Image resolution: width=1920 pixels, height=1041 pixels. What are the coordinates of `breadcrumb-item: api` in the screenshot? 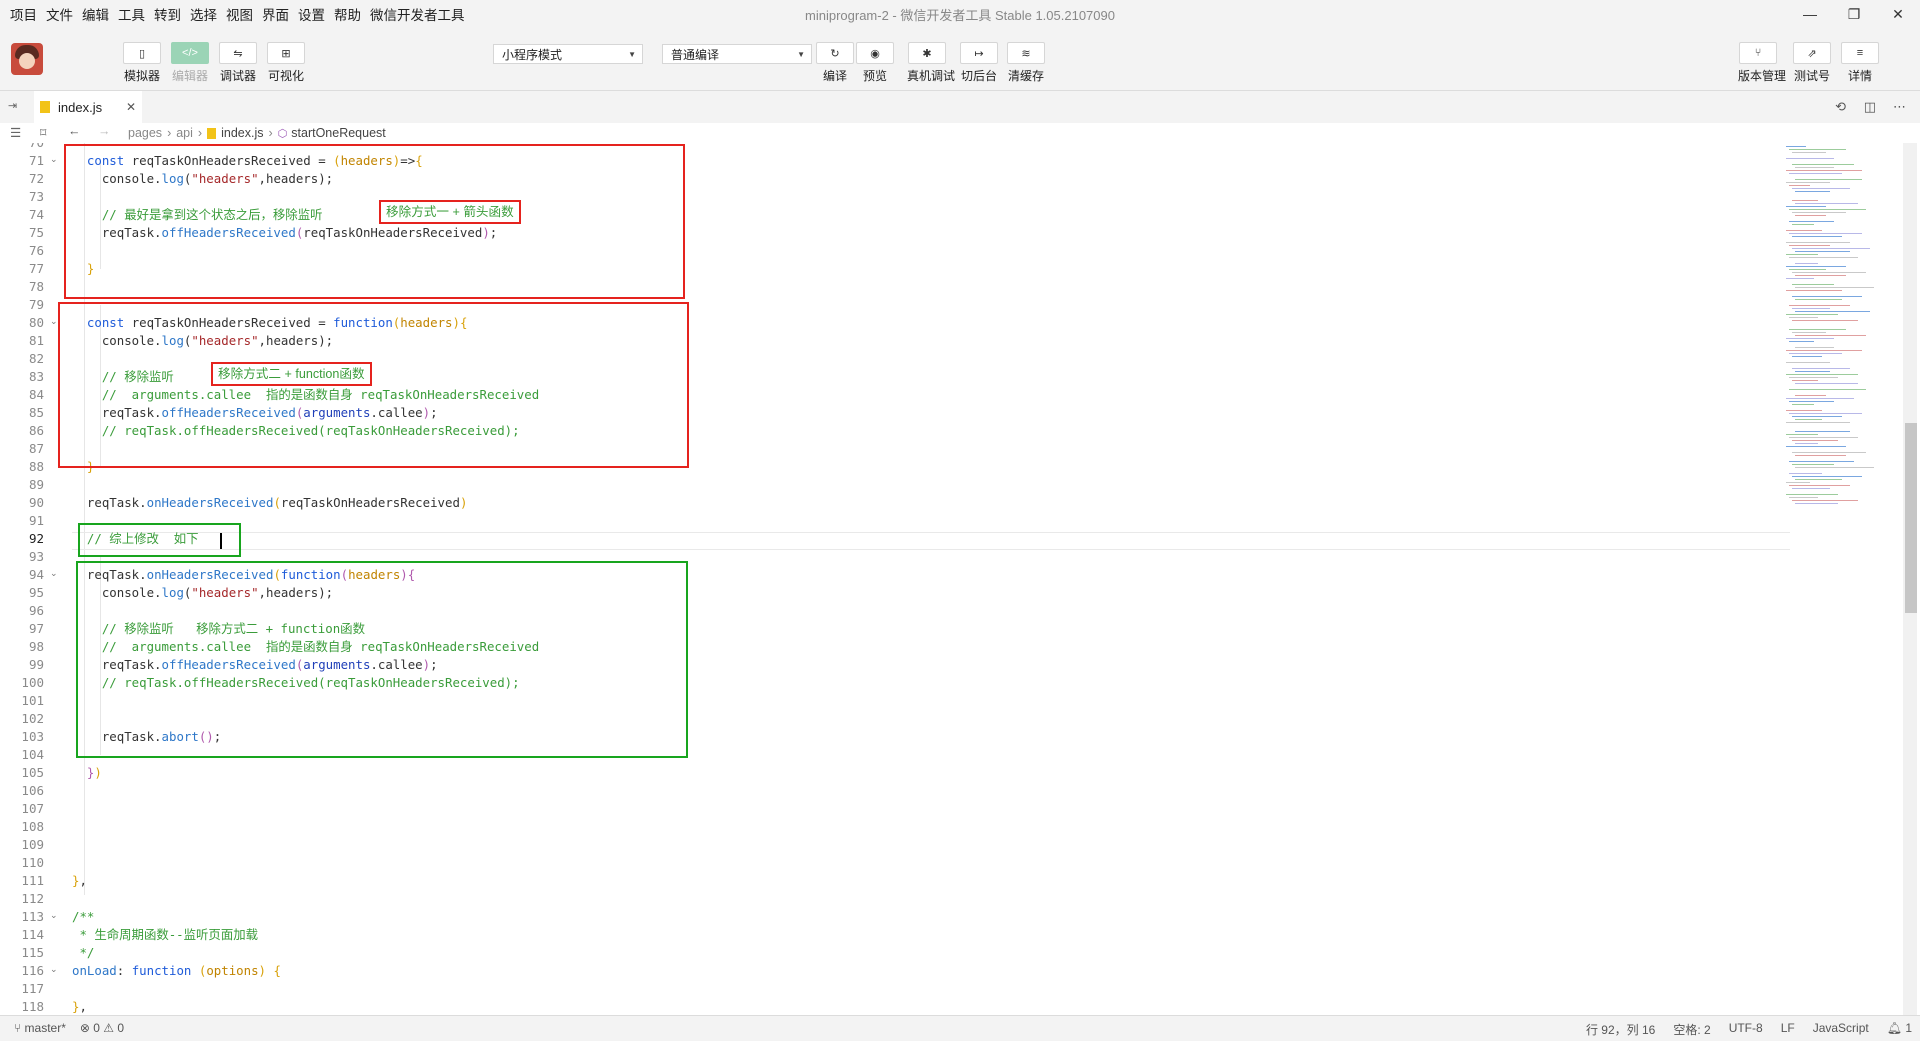 It's located at (184, 133).